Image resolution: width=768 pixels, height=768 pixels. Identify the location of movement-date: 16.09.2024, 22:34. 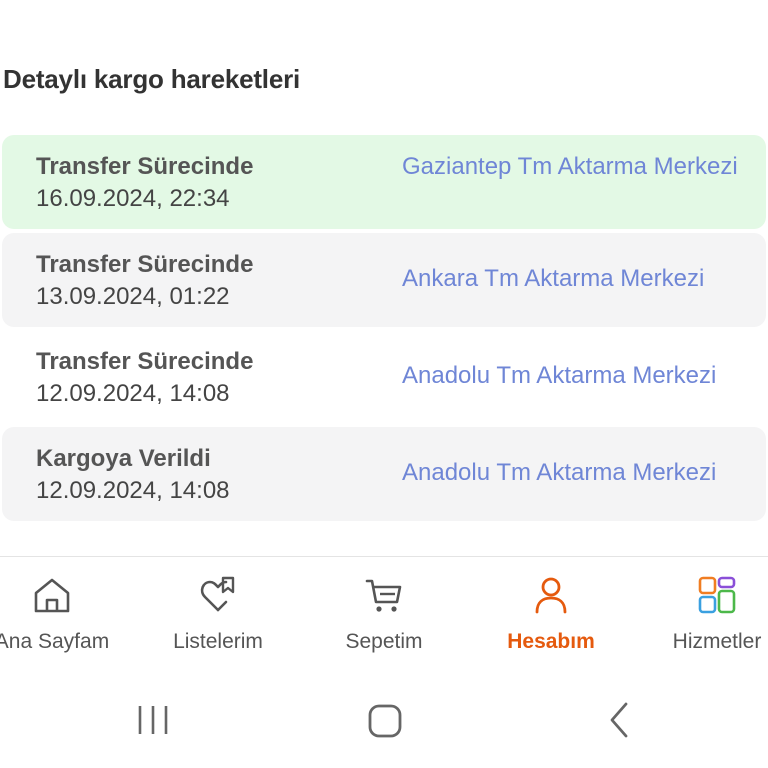
(133, 198).